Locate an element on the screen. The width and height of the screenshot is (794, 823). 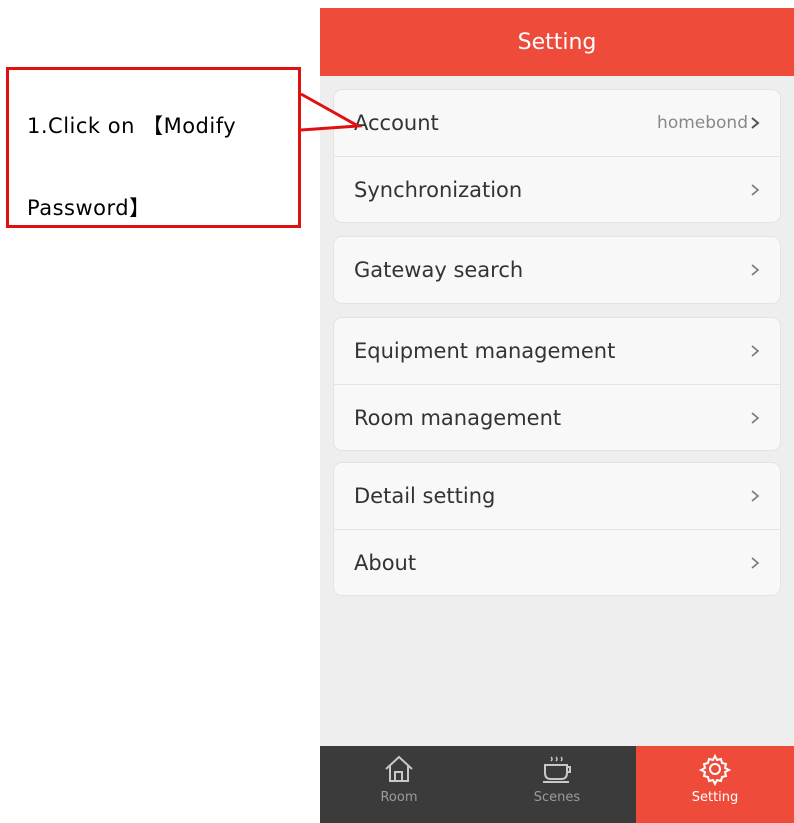
bottom-tab-bar: Room Scenes Setting is located at coordinates (557, 784).